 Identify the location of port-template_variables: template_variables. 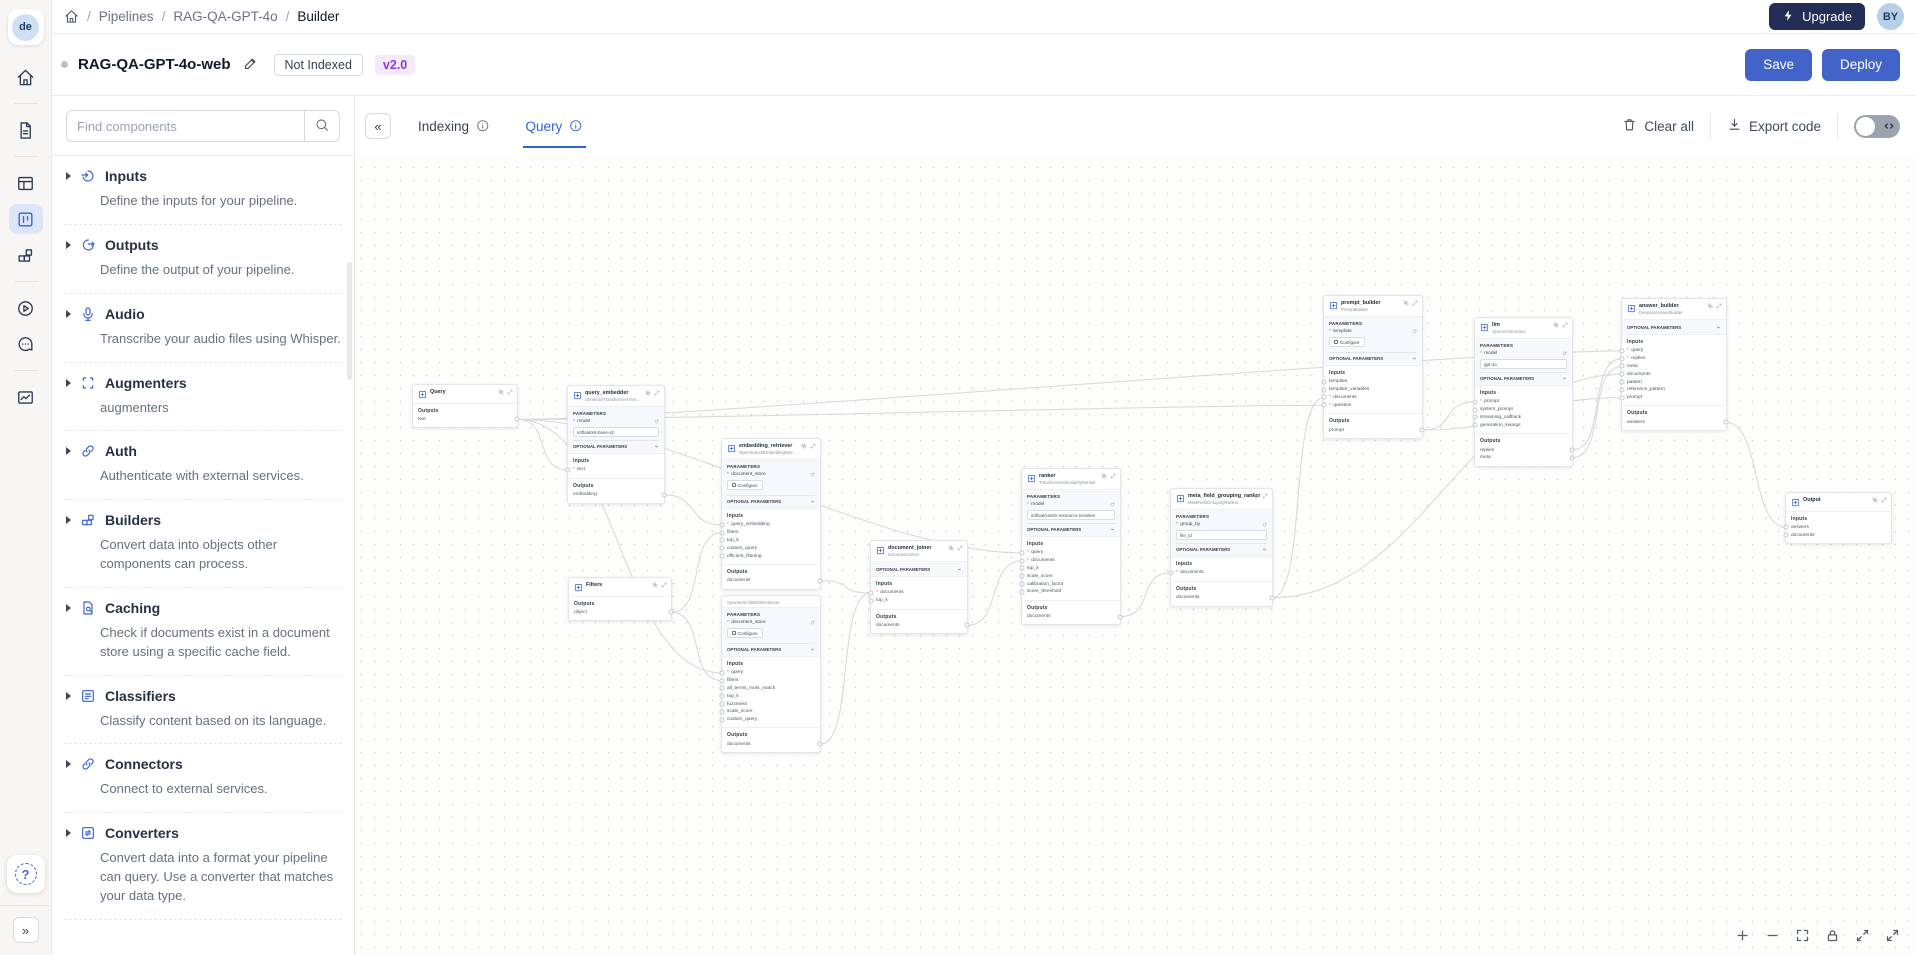
(1369, 390).